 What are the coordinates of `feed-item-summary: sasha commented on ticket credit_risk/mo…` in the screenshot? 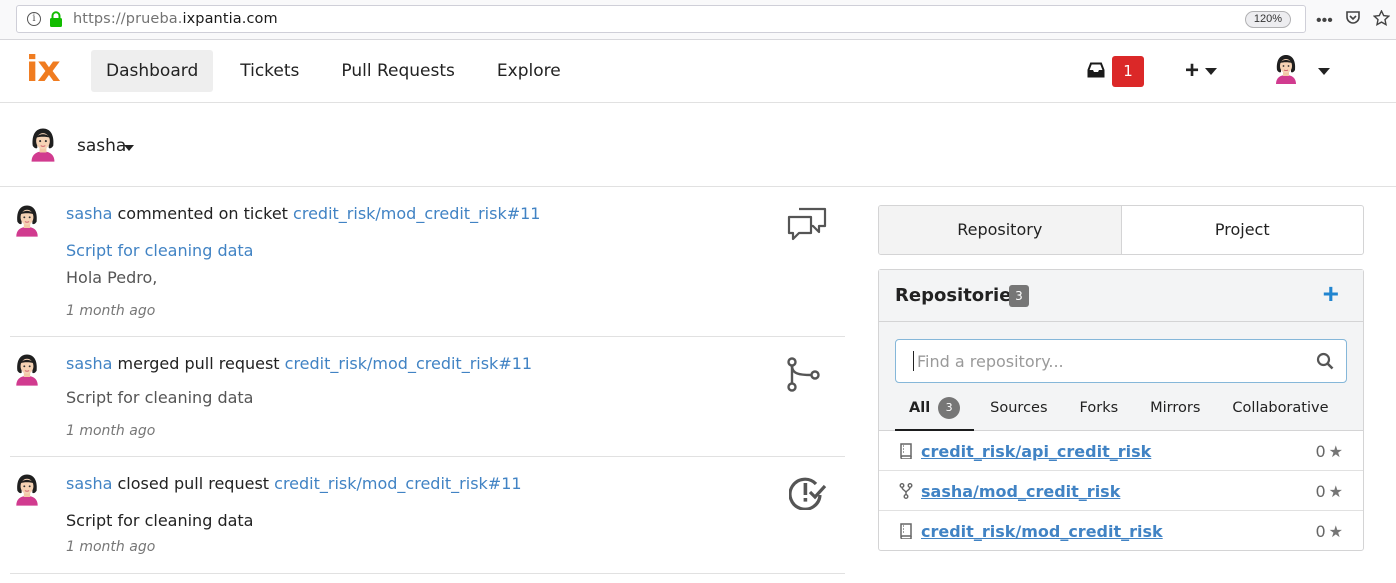 It's located at (303, 213).